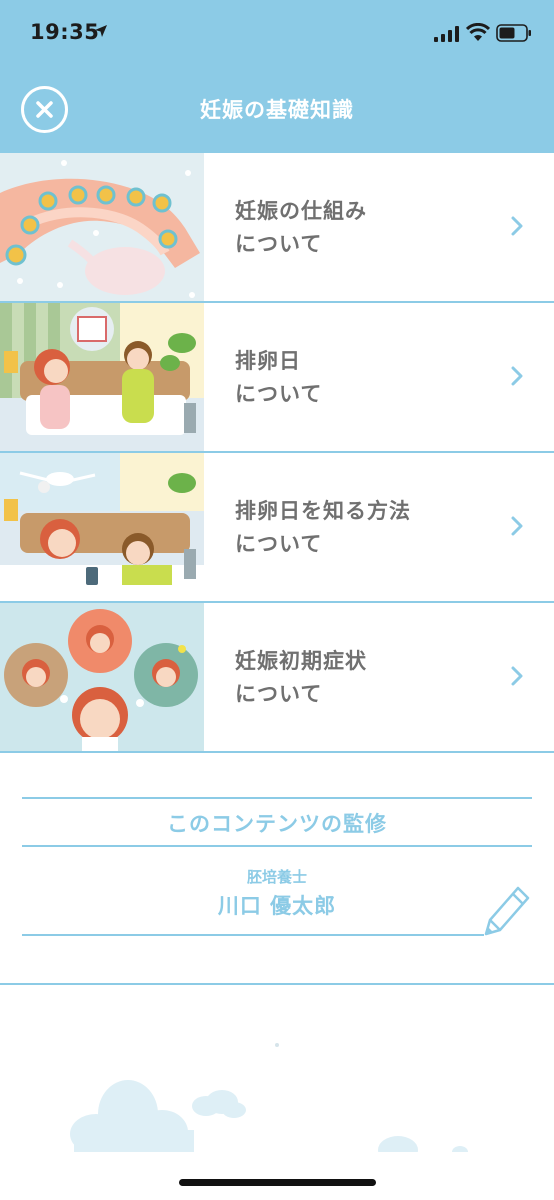 Image resolution: width=554 pixels, height=1200 pixels. Describe the element at coordinates (301, 211) in the screenshot. I see `list-item-title: 妊娠の仕組み` at that location.